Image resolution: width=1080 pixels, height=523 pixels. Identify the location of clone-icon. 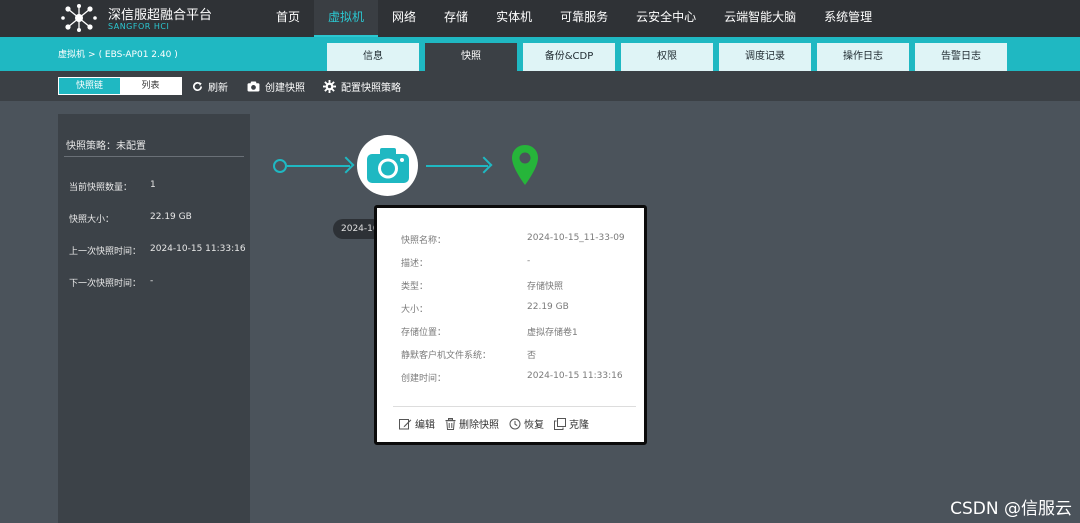
(560, 423).